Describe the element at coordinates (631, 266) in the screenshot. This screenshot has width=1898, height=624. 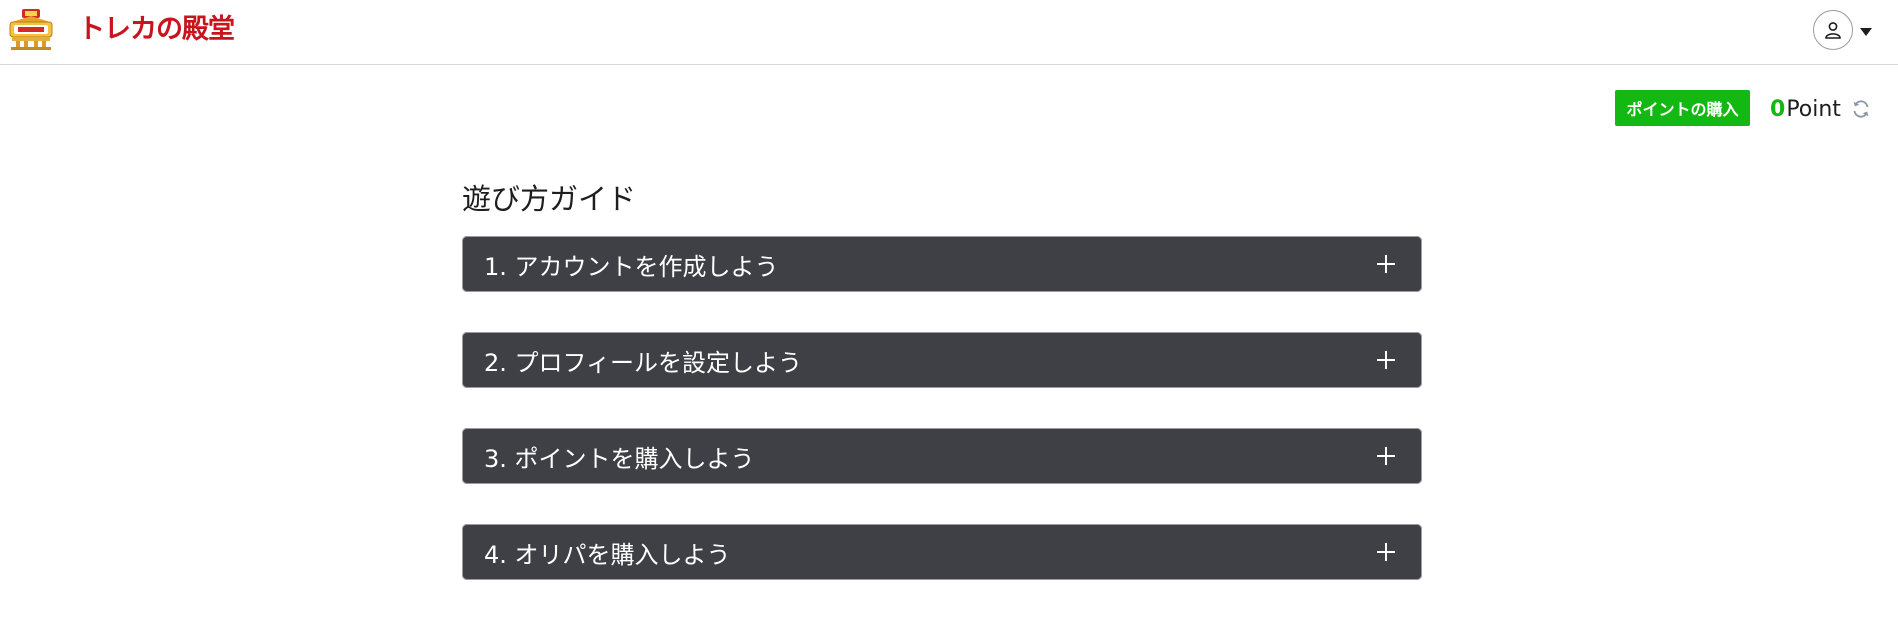
I see `accordion-item-label: 1. アカウントを作成しよう` at that location.